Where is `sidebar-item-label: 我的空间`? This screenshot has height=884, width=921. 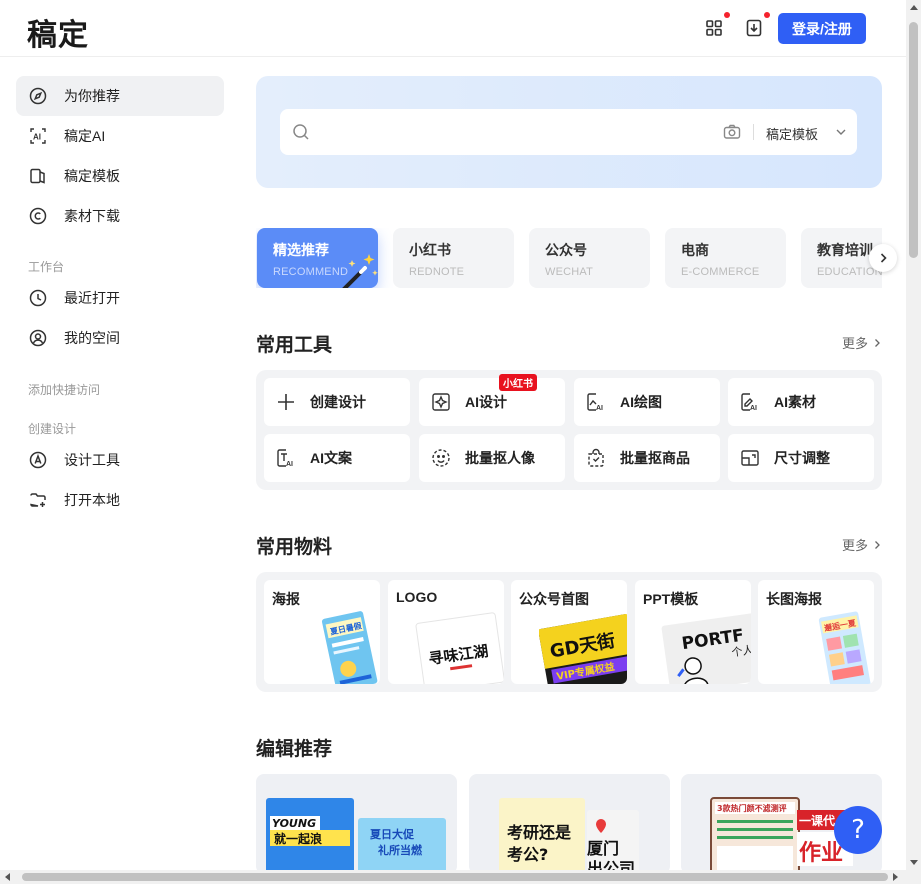 sidebar-item-label: 我的空间 is located at coordinates (92, 338).